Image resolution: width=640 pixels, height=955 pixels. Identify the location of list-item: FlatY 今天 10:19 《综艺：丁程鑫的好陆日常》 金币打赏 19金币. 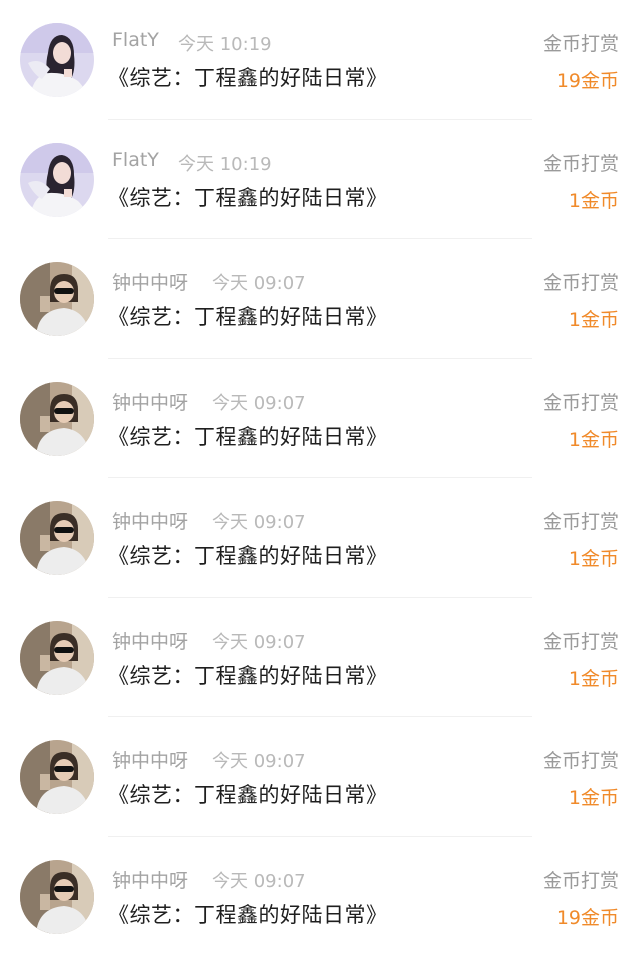
(320, 60).